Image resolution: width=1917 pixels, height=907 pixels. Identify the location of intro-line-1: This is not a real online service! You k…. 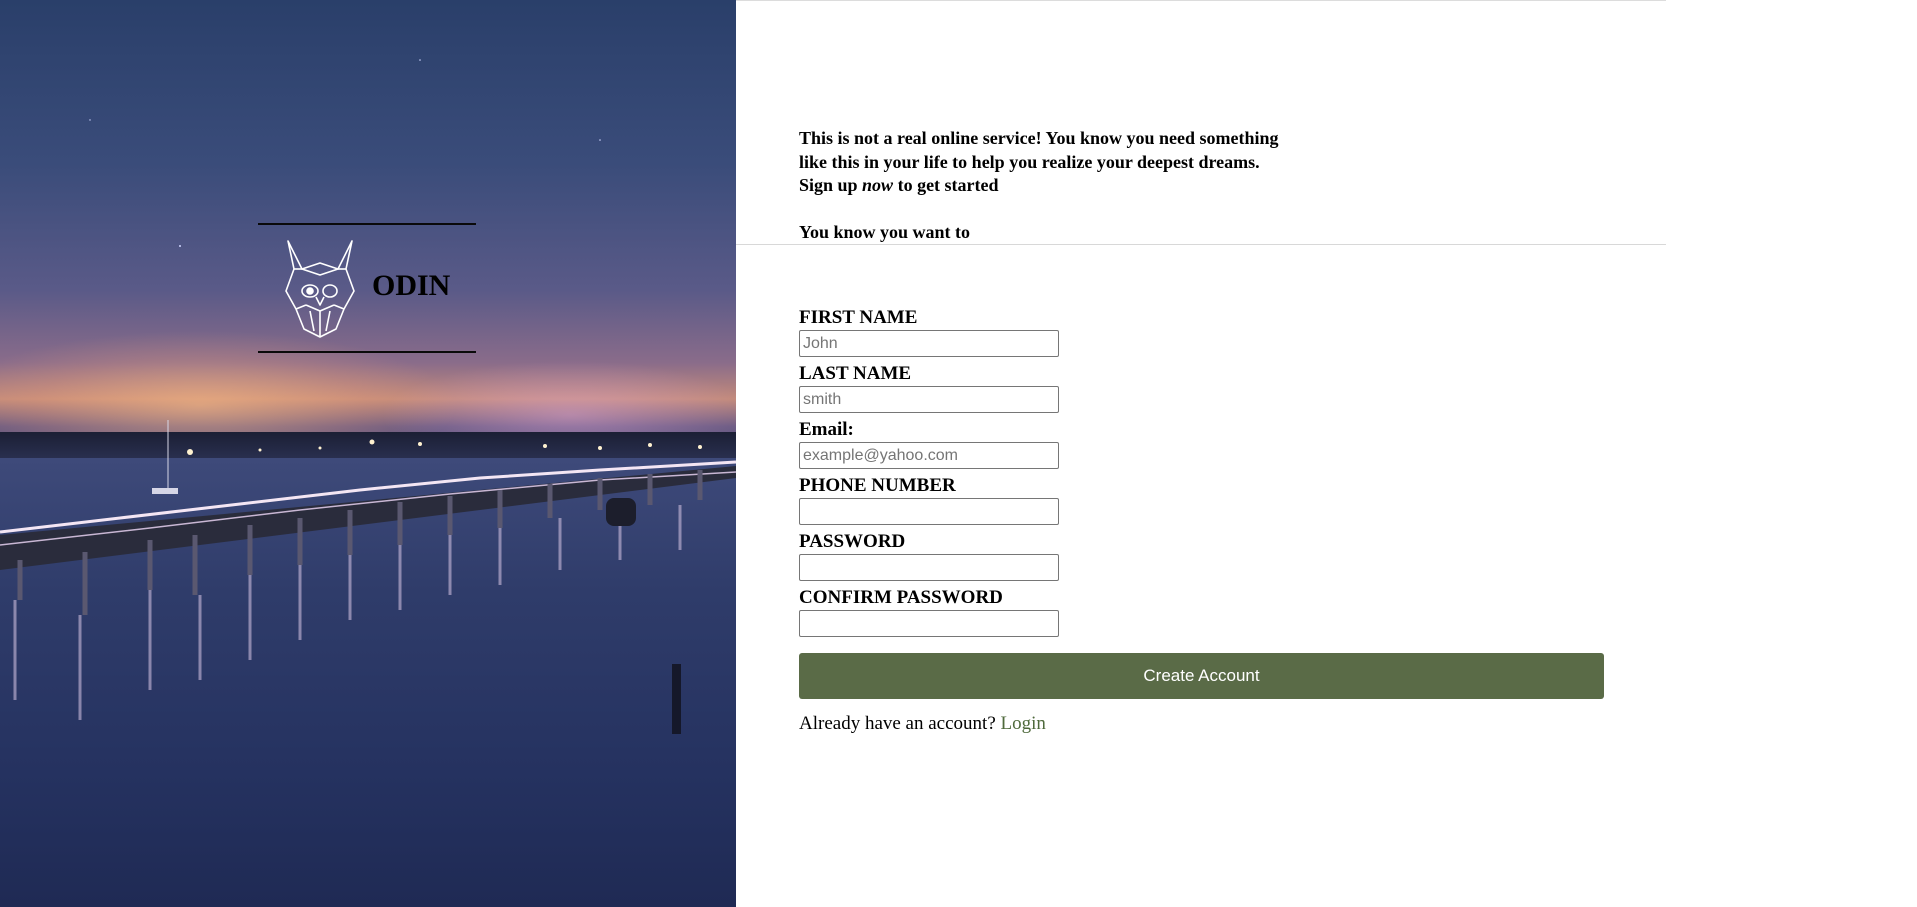
(1039, 138).